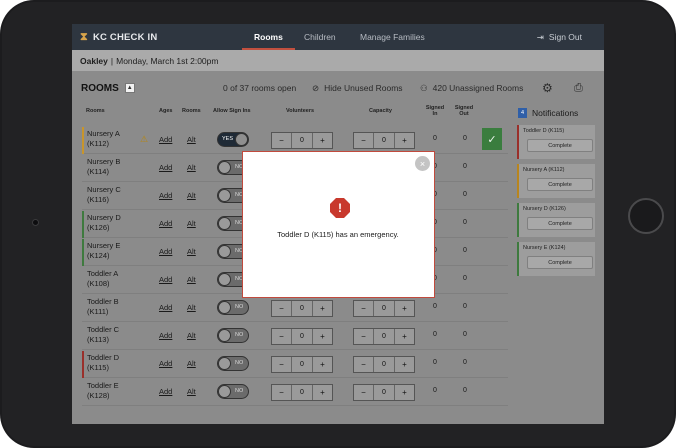  What do you see at coordinates (544, 170) in the screenshot?
I see `notification-room: Nursery A (K112)` at bounding box center [544, 170].